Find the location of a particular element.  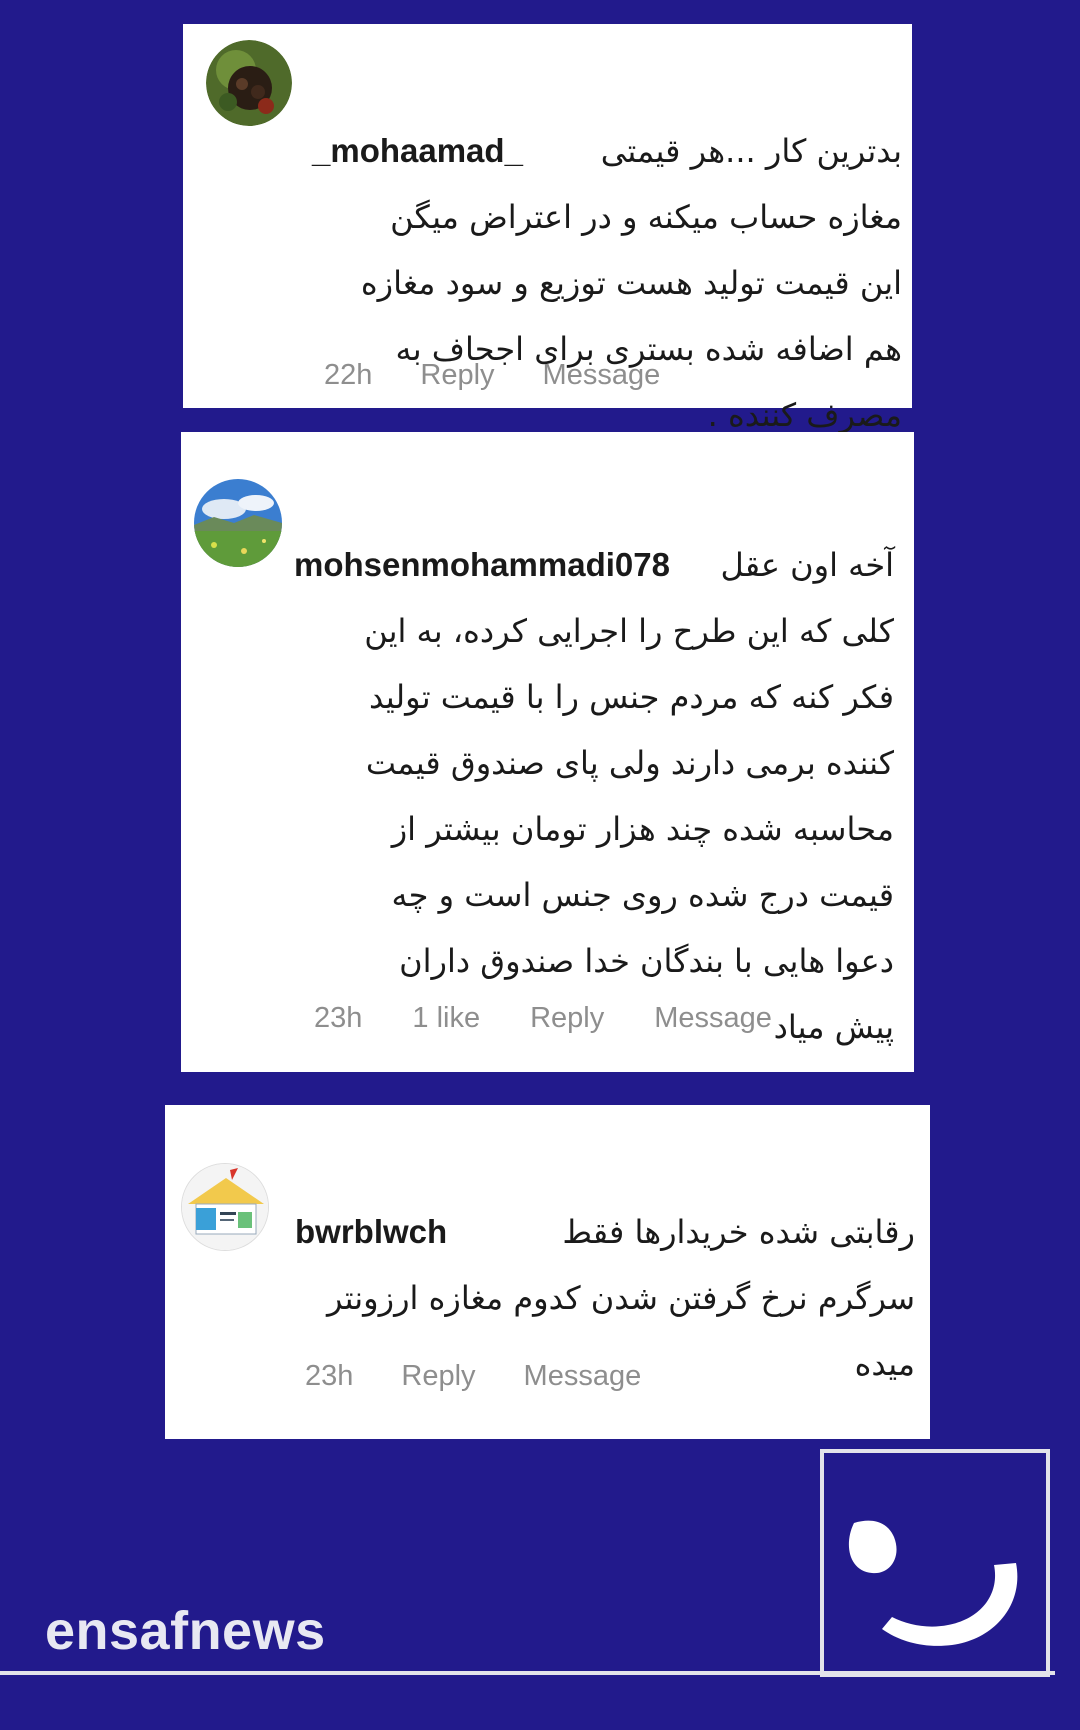

username: _mohaamad_ is located at coordinates (417, 151).